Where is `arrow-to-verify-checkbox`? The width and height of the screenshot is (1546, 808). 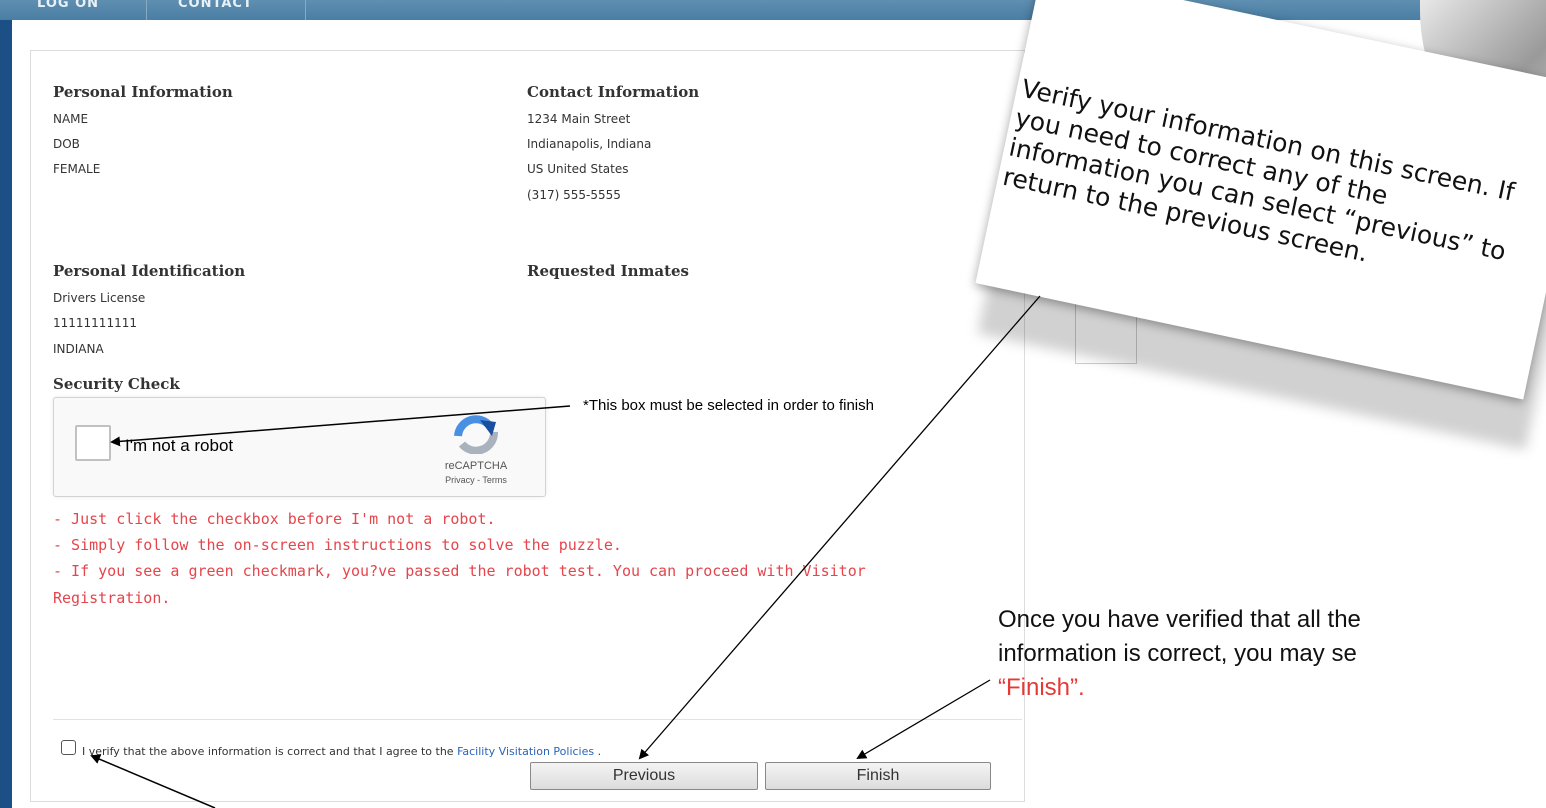
arrow-to-verify-checkbox is located at coordinates (153, 781).